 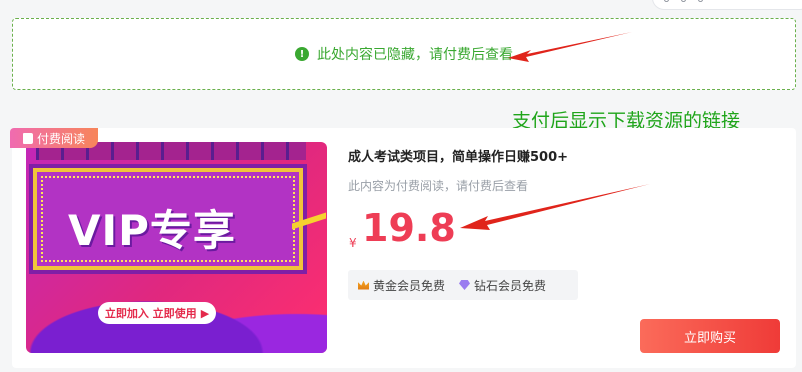 What do you see at coordinates (700, 2) in the screenshot?
I see `like-count: 0` at bounding box center [700, 2].